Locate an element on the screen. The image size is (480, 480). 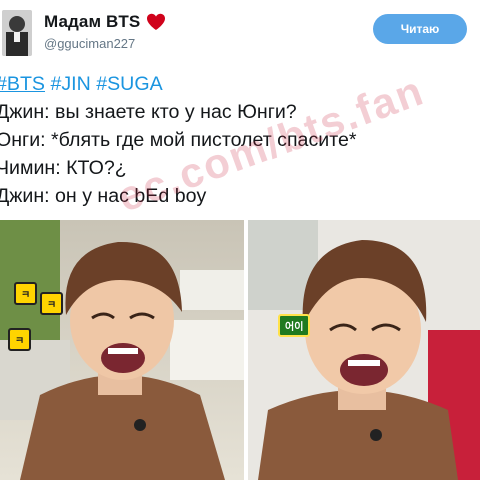
sticker-right-1: 어이 is located at coordinates (294, 325).